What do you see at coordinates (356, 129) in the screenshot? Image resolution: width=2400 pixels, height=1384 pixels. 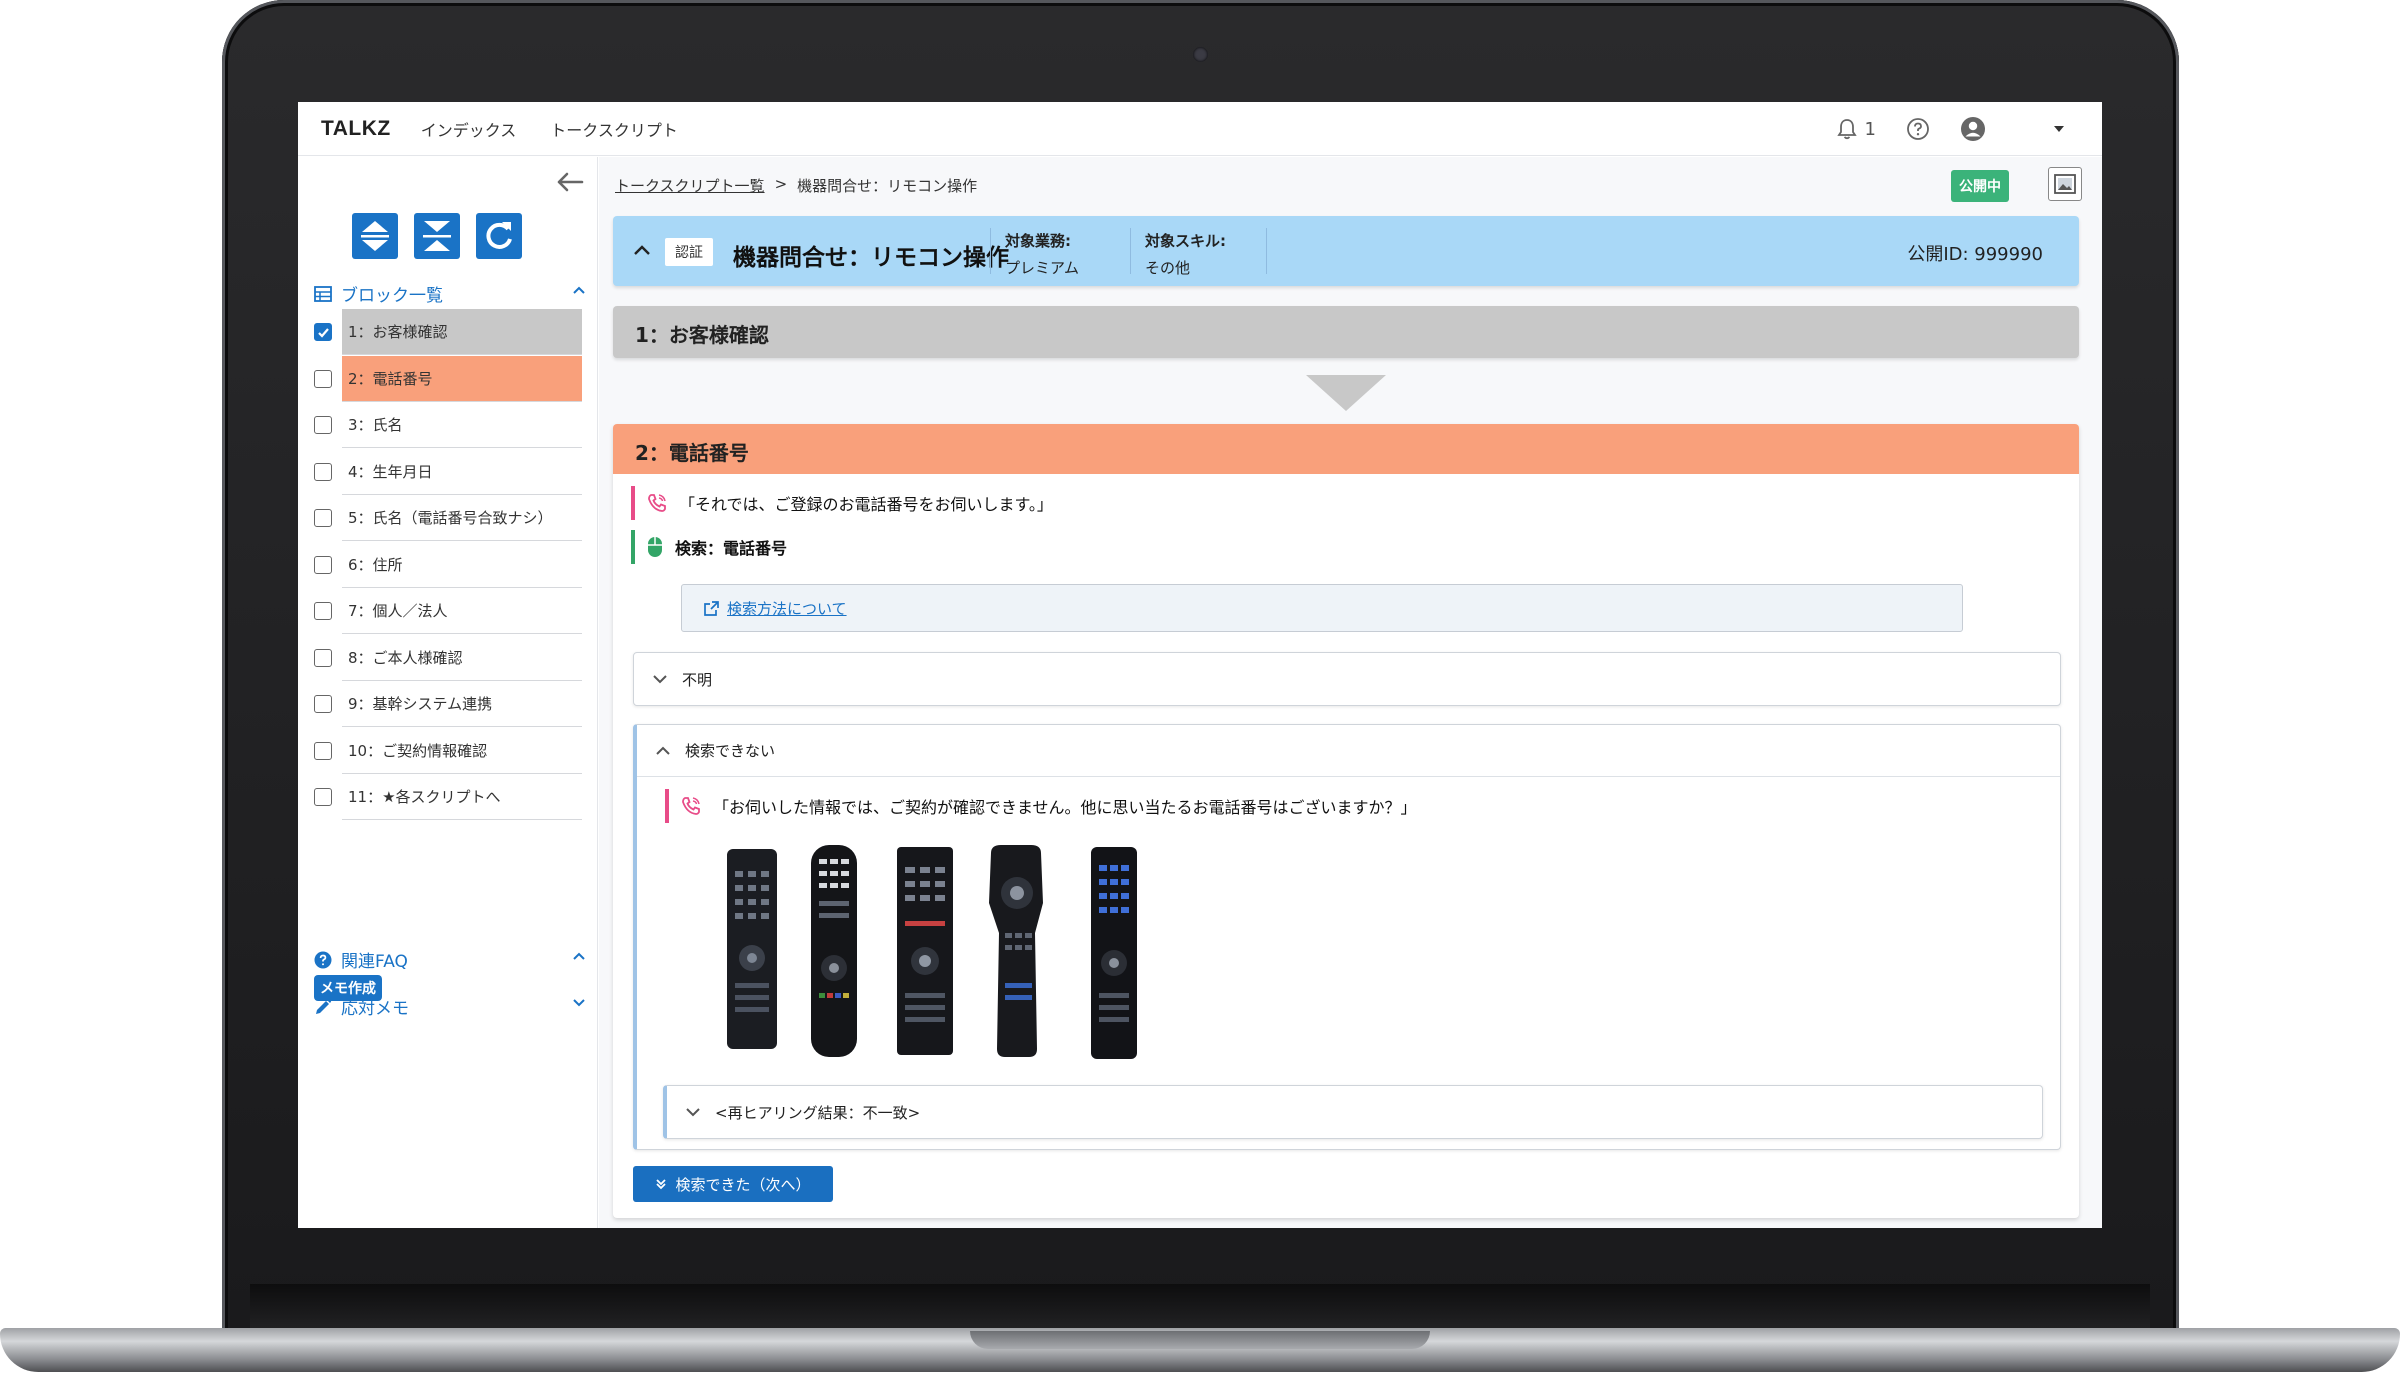 I see `brand-logo: TALKZ` at bounding box center [356, 129].